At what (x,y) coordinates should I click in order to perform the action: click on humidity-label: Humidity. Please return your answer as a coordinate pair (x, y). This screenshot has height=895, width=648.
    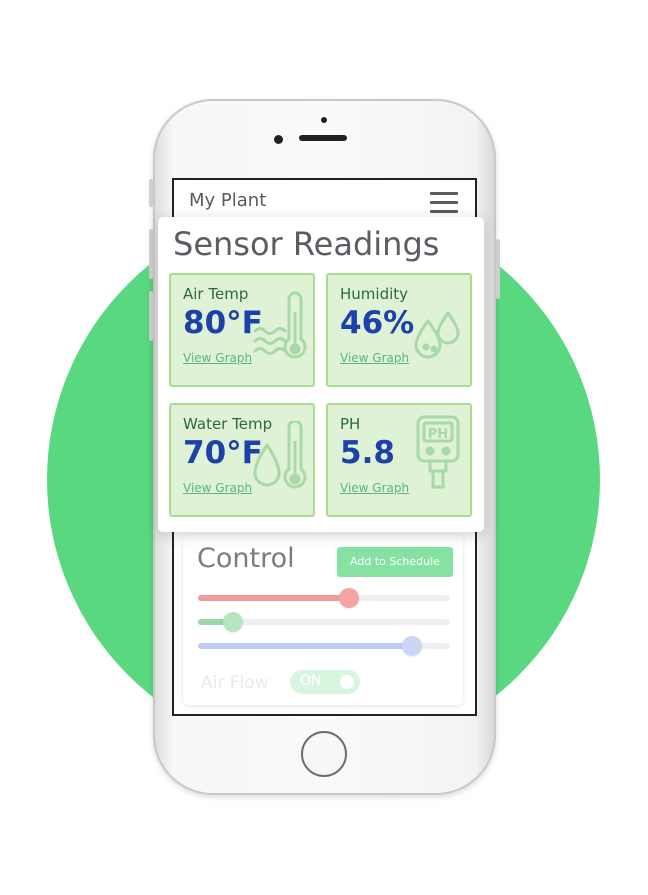
    Looking at the image, I should click on (374, 294).